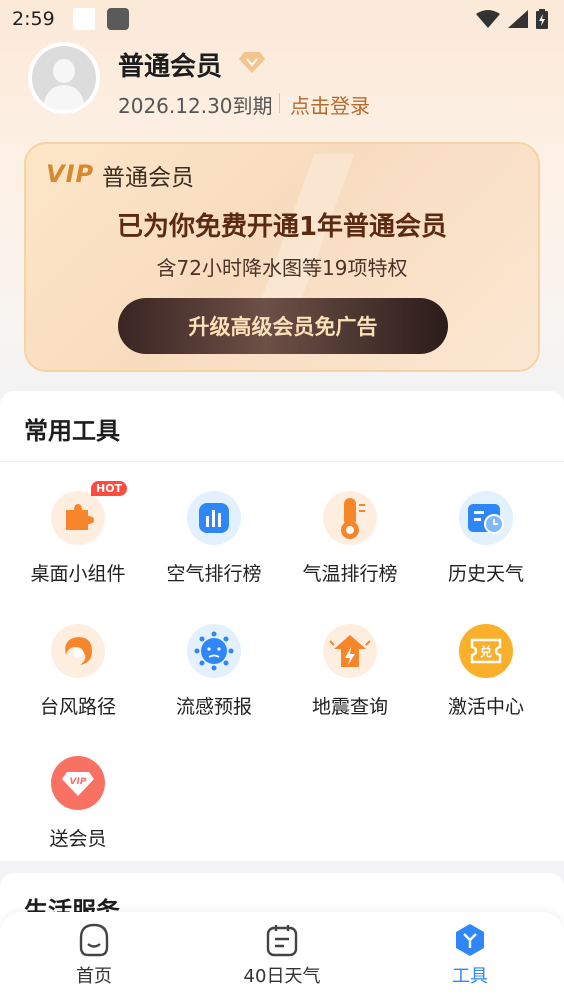 The height and width of the screenshot is (1004, 564). Describe the element at coordinates (350, 679) in the screenshot. I see `tool-earthquake: 地震查询` at that location.